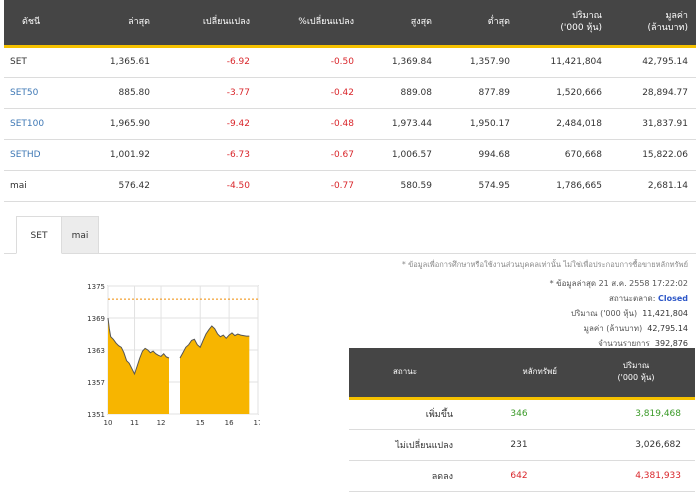  Describe the element at coordinates (564, 62) in the screenshot. I see `cell-volume: 11,421,804` at that location.